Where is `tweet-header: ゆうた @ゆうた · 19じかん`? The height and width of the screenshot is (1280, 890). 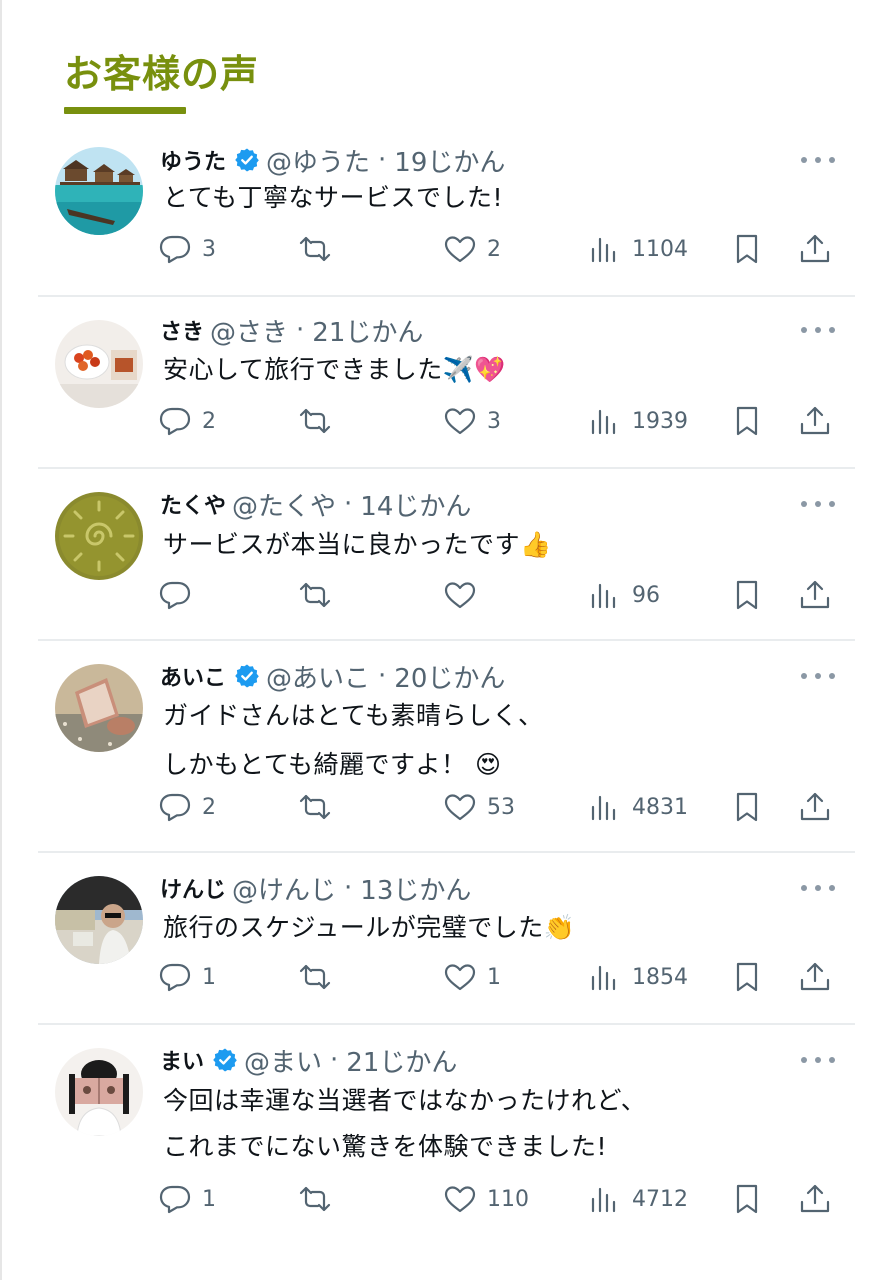 tweet-header: ゆうた @ゆうた · 19じかん is located at coordinates (332, 160).